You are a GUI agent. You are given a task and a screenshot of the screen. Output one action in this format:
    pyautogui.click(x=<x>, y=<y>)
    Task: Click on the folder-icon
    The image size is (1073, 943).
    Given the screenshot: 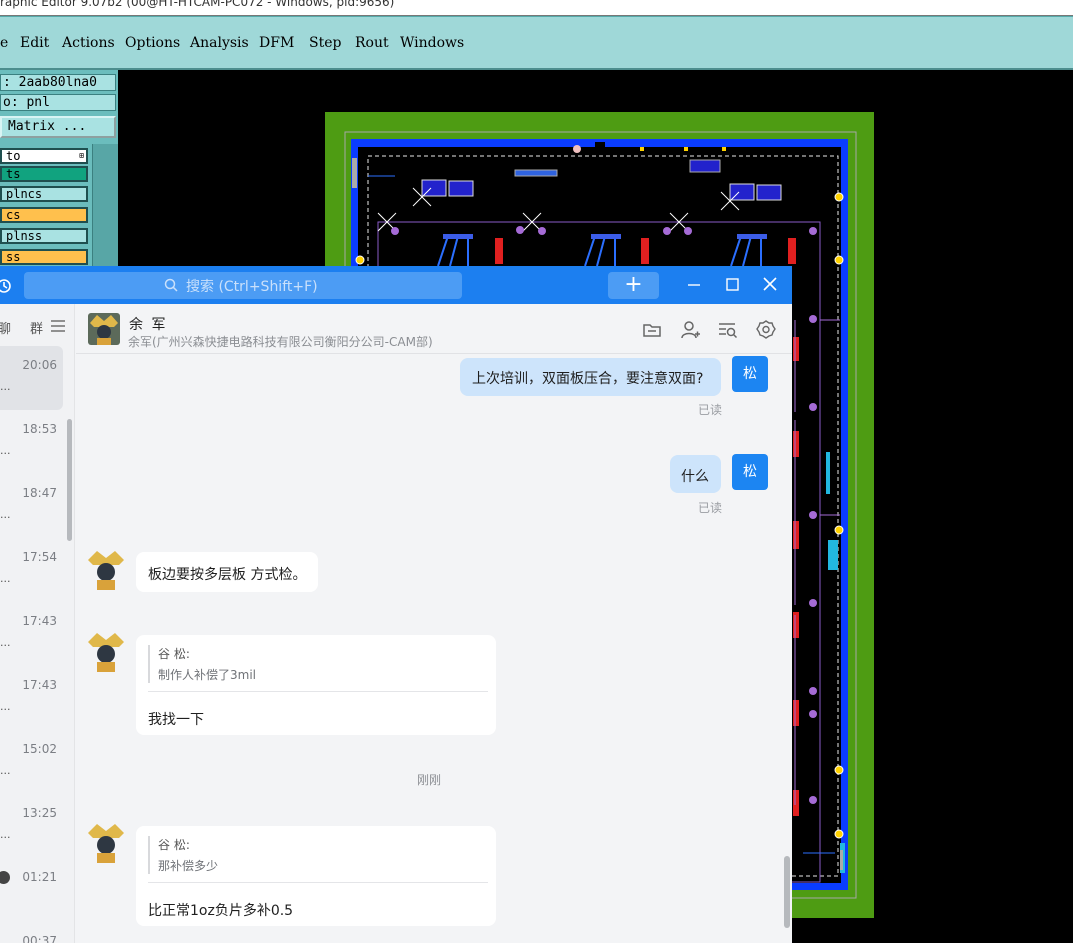 What is the action you would take?
    pyautogui.click(x=652, y=330)
    